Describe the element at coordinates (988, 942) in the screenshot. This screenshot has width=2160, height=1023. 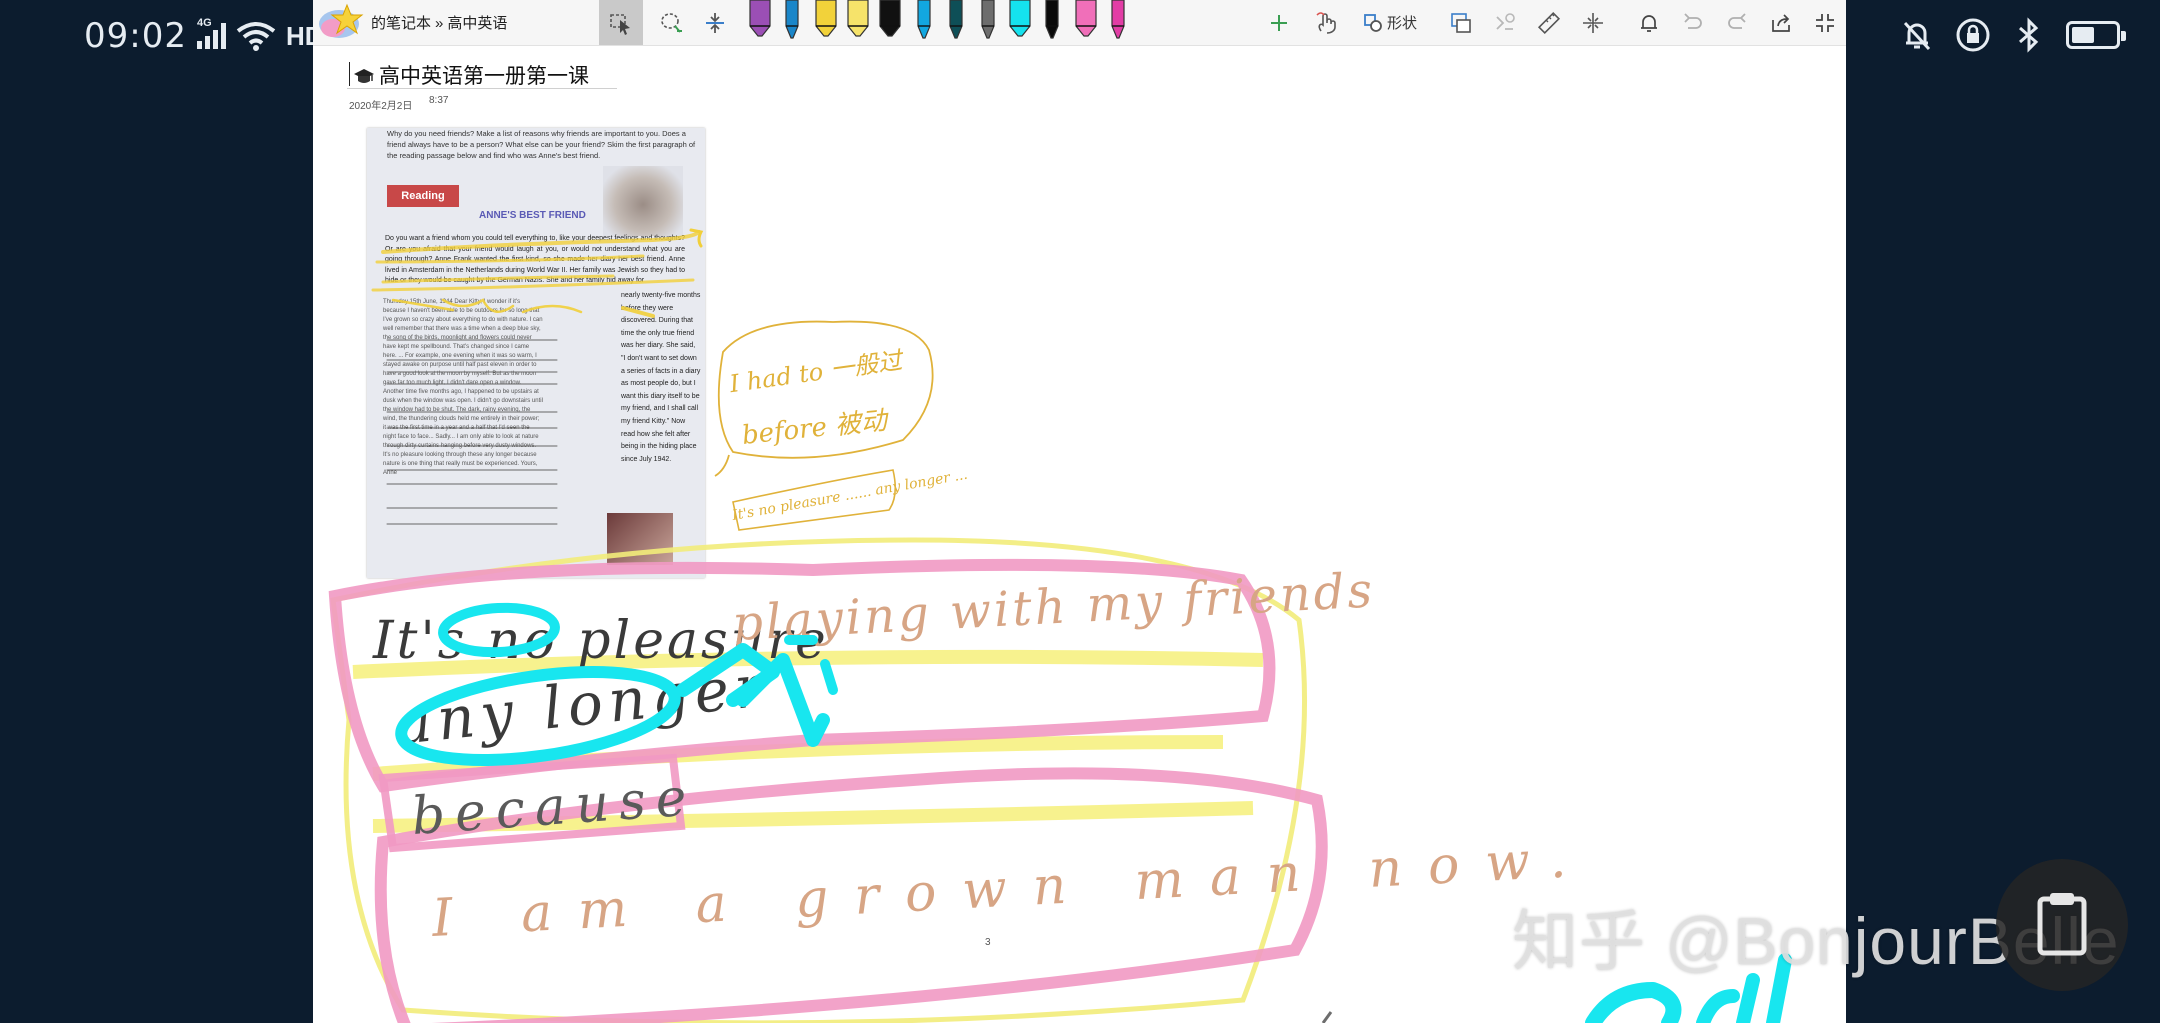
I see `page-number: 3` at that location.